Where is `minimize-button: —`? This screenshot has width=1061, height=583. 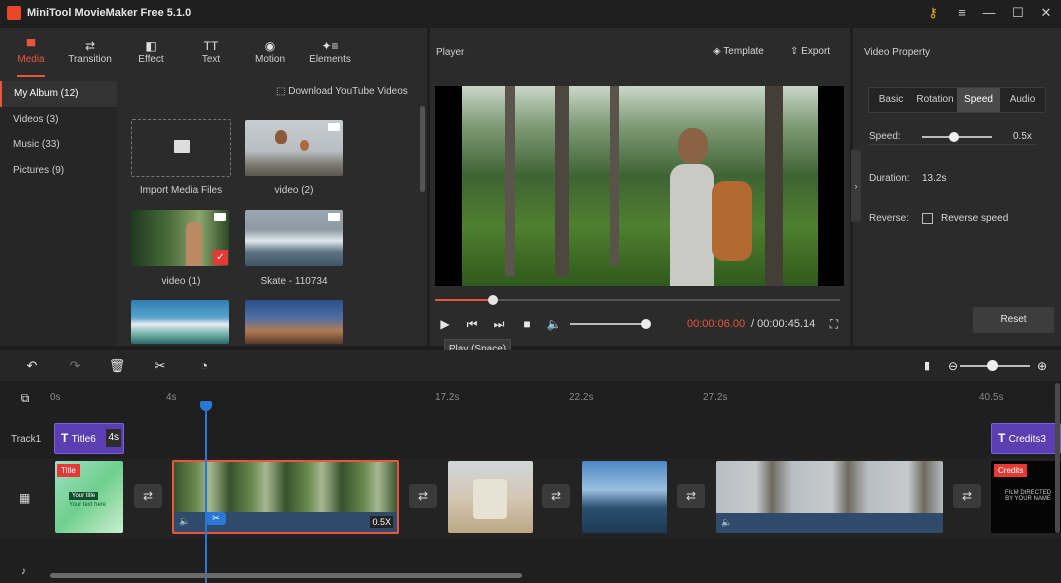 minimize-button: — is located at coordinates (989, 13).